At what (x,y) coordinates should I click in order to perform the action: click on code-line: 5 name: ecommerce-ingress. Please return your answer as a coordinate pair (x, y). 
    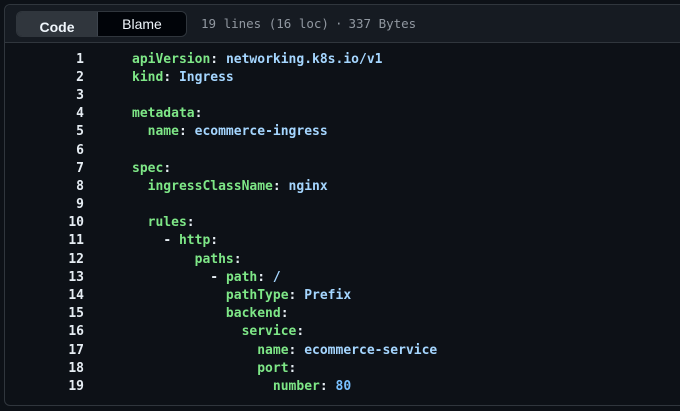
    Looking at the image, I should click on (342, 132).